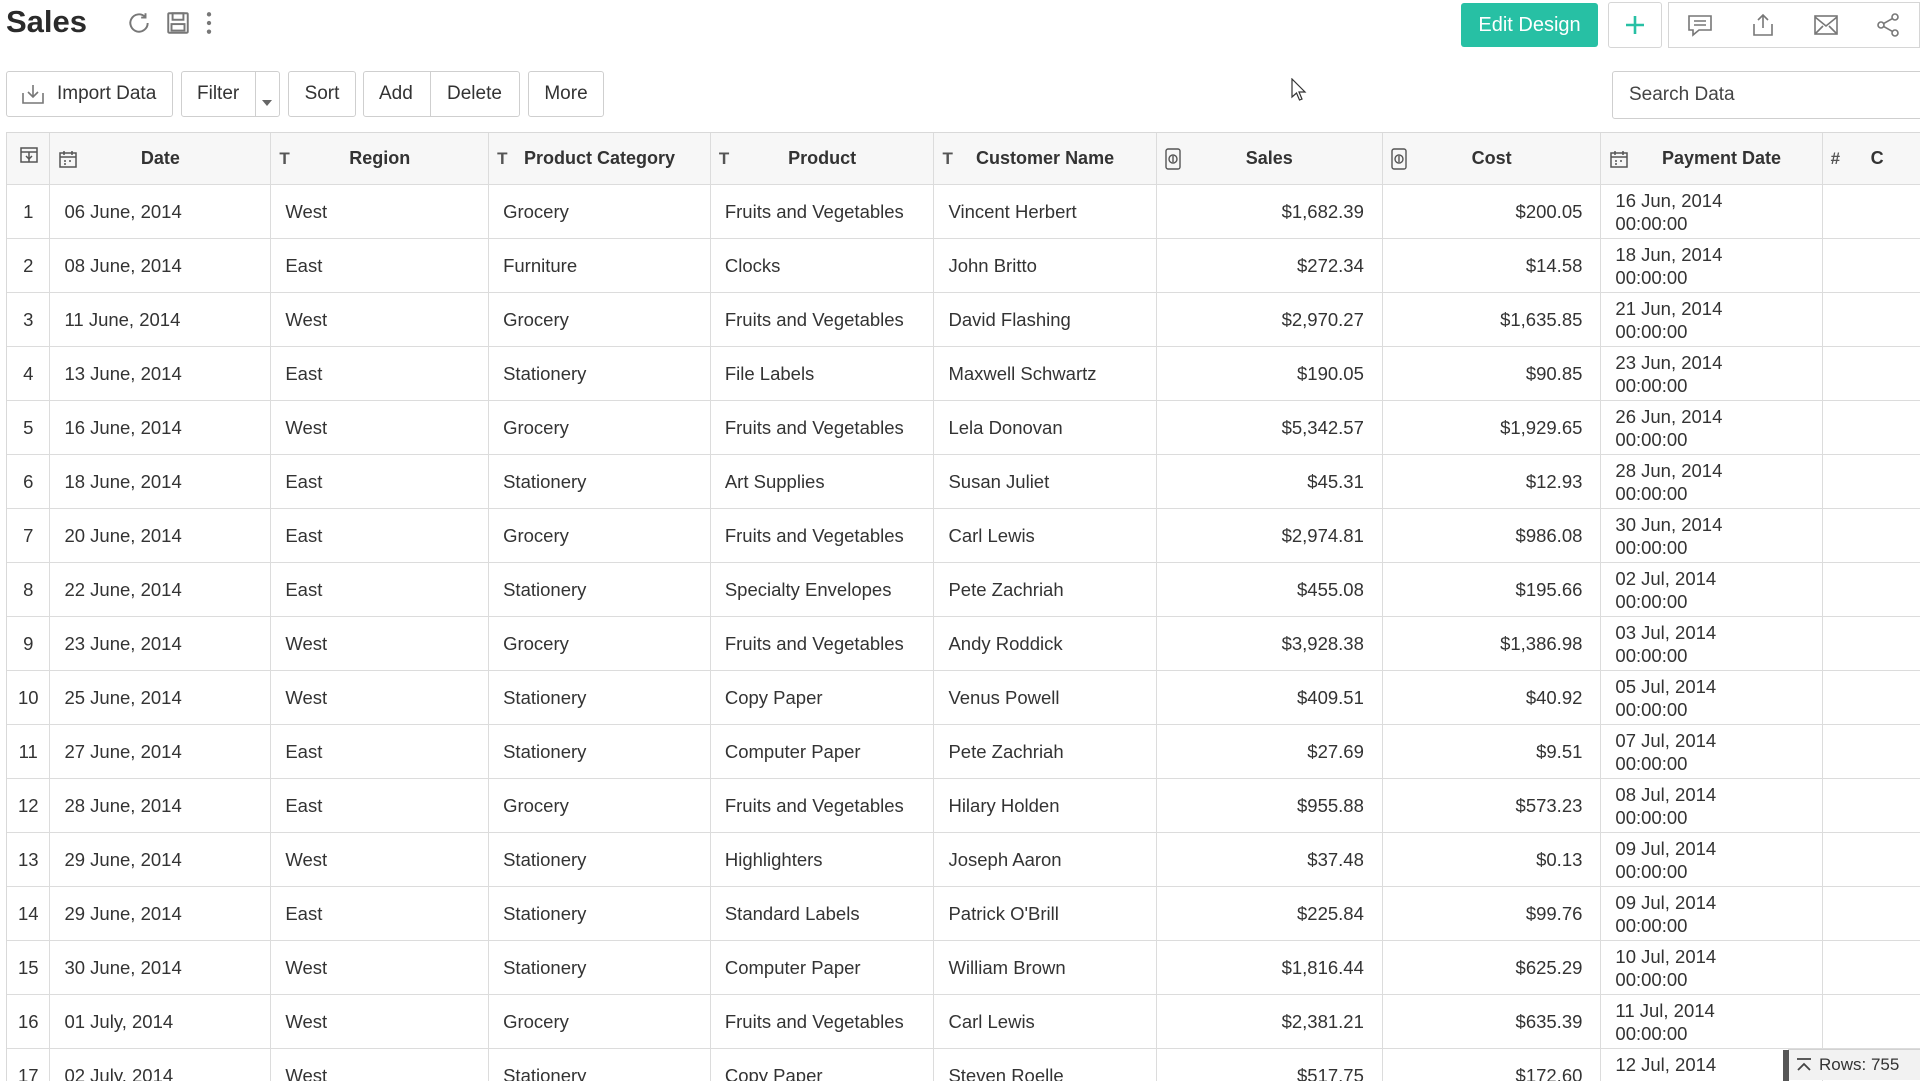  I want to click on cell-cost: $573.23, so click(1491, 806).